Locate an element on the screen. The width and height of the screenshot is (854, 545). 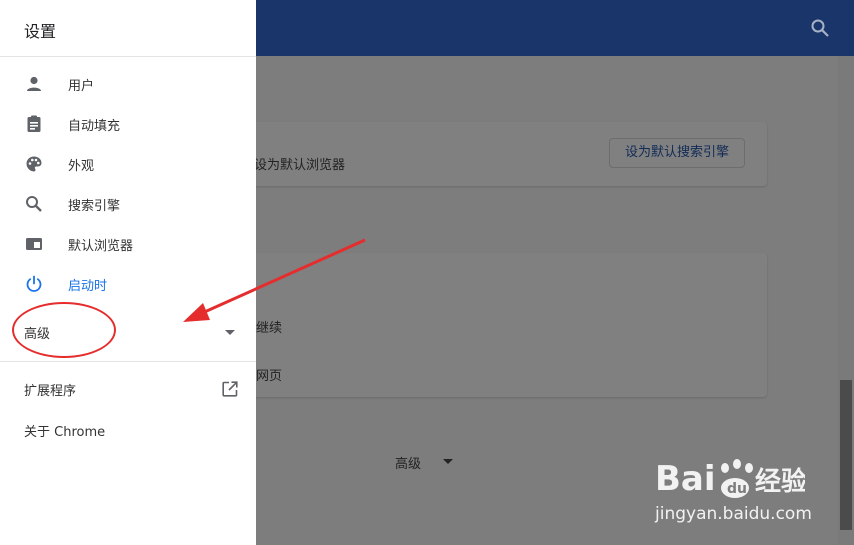
baidu-paw-logo-icon: Bai du 经验 is located at coordinates (731, 479).